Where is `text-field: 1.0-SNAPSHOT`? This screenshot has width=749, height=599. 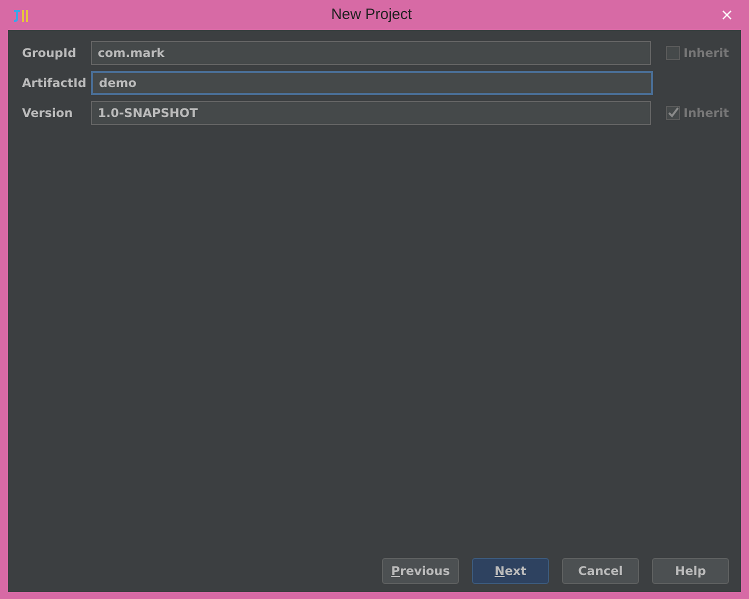
text-field: 1.0-SNAPSHOT is located at coordinates (370, 113).